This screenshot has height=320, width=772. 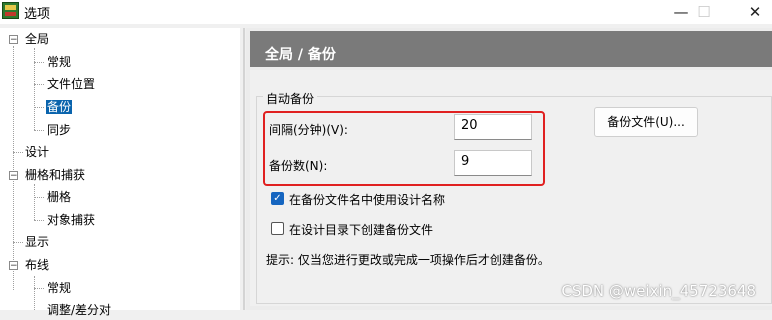 What do you see at coordinates (704, 12) in the screenshot?
I see `maximize-button: ☐` at bounding box center [704, 12].